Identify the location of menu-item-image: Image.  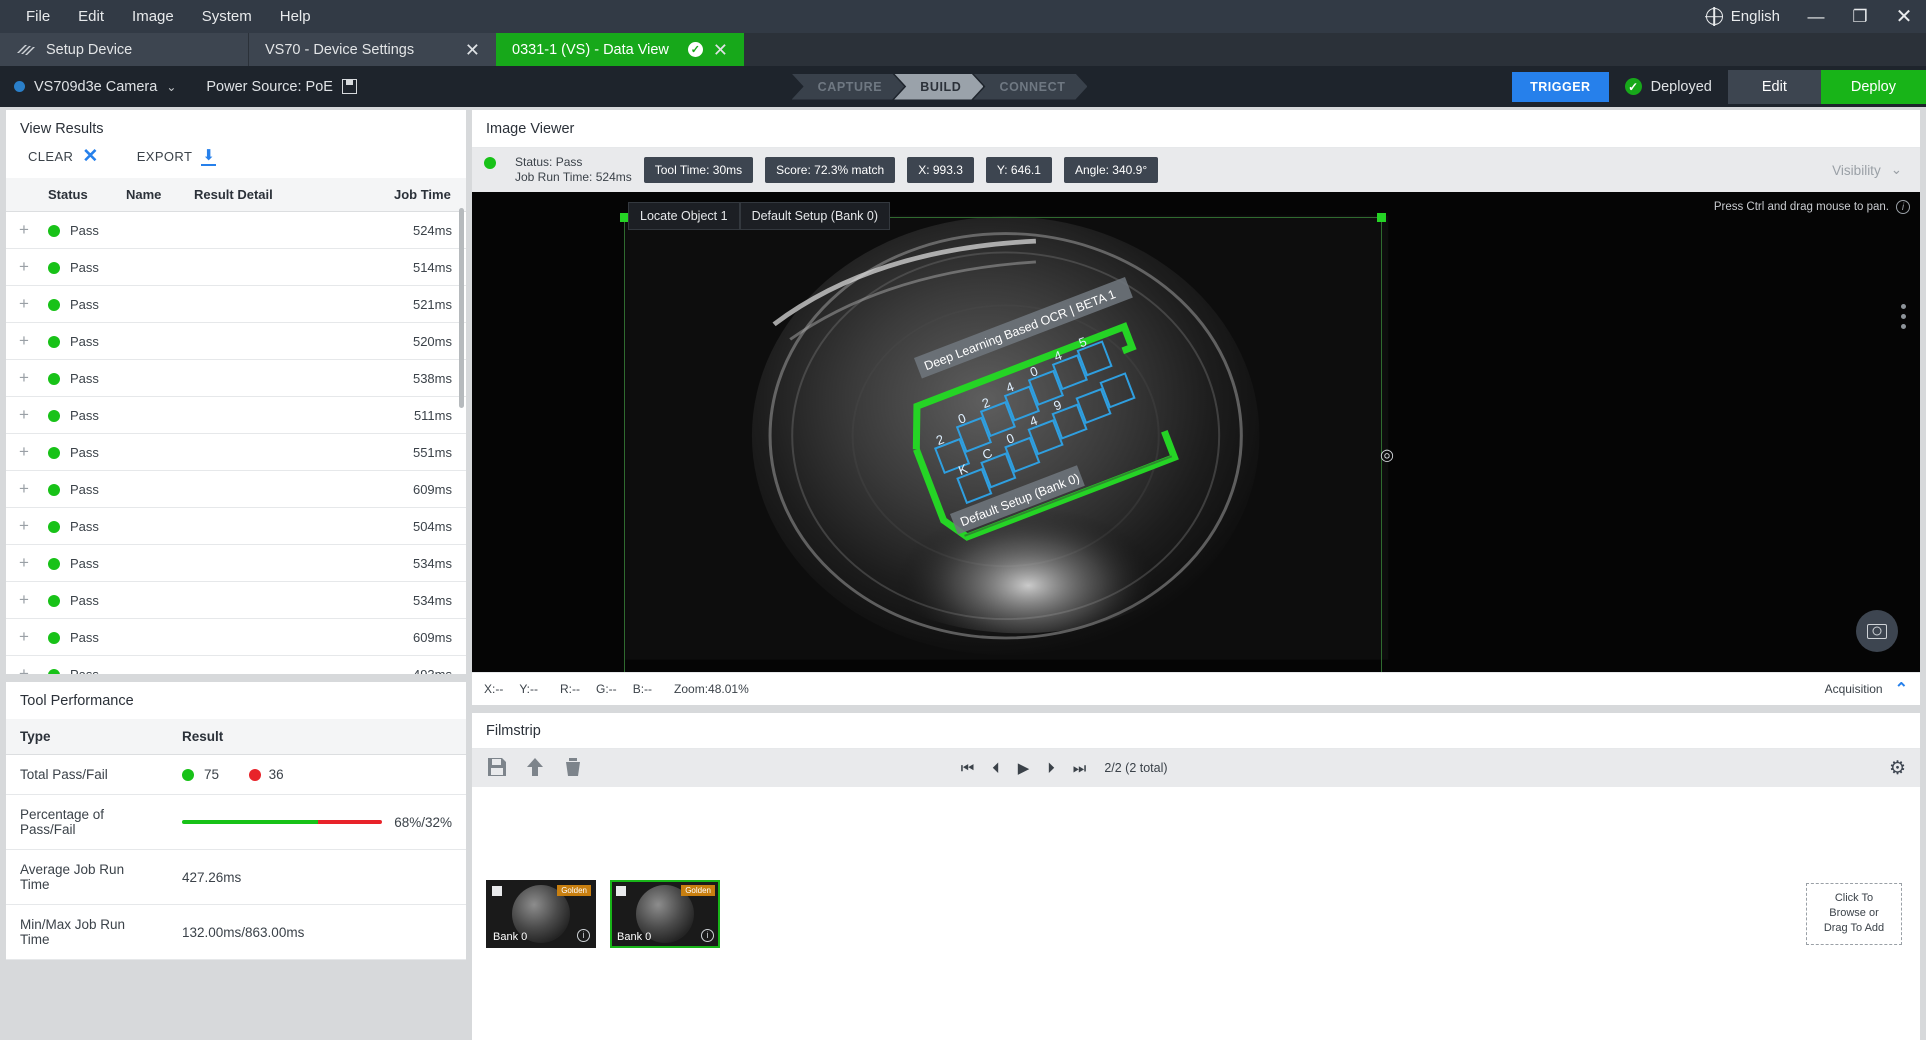
(153, 16).